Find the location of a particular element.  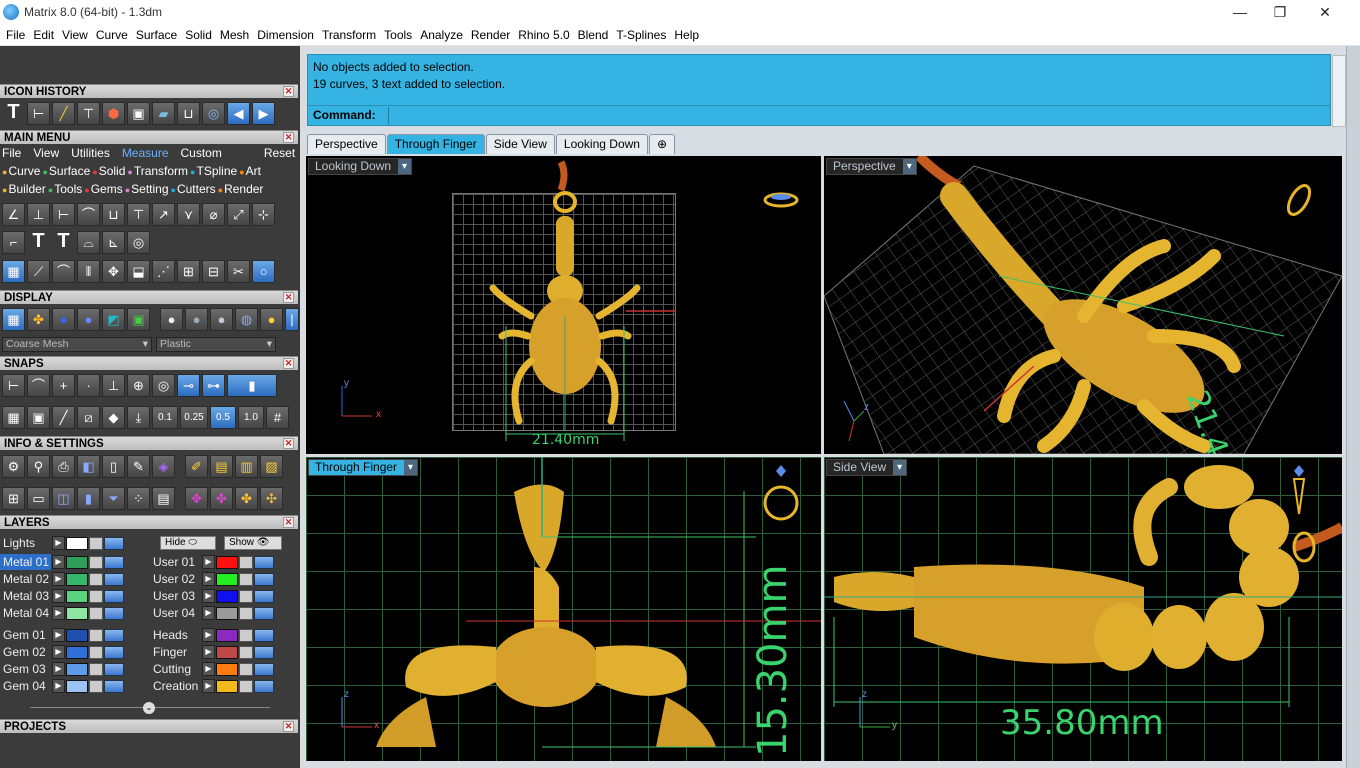

distance-icon: ⤢ is located at coordinates (238, 214).